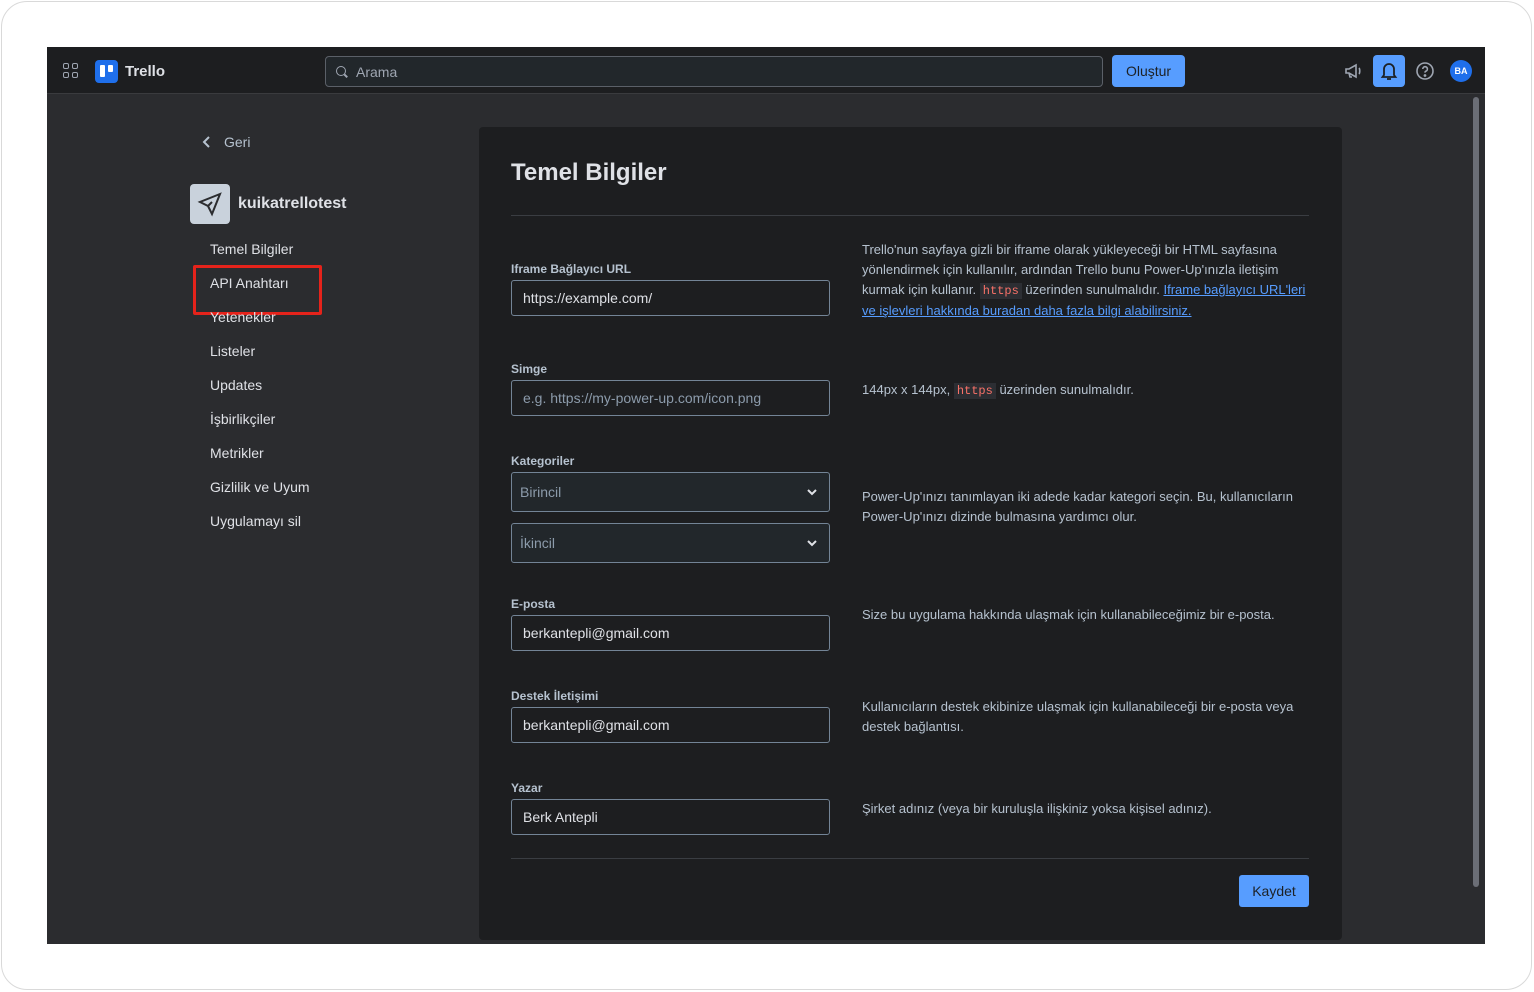 This screenshot has width=1534, height=992. What do you see at coordinates (670, 298) in the screenshot?
I see `iframe-url-field` at bounding box center [670, 298].